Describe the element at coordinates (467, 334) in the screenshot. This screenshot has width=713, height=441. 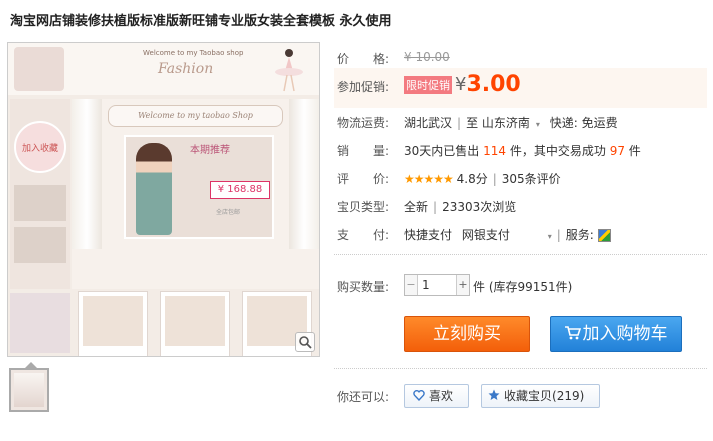
I see `buy-now-button: 立刻购买` at that location.